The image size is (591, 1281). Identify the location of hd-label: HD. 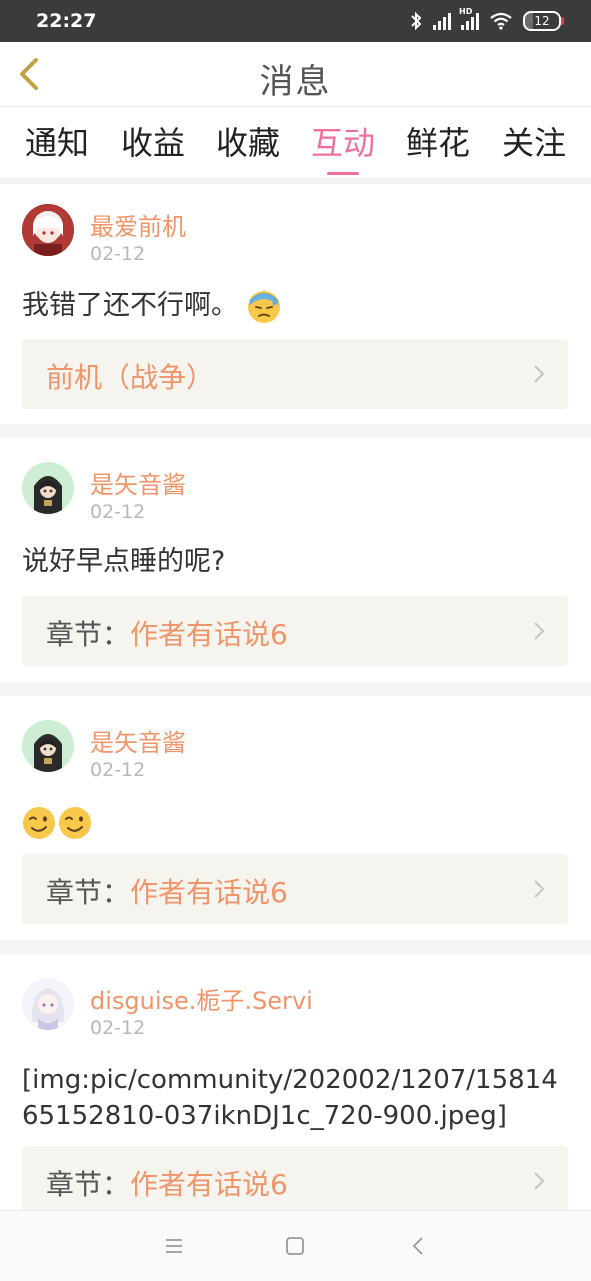
(466, 11).